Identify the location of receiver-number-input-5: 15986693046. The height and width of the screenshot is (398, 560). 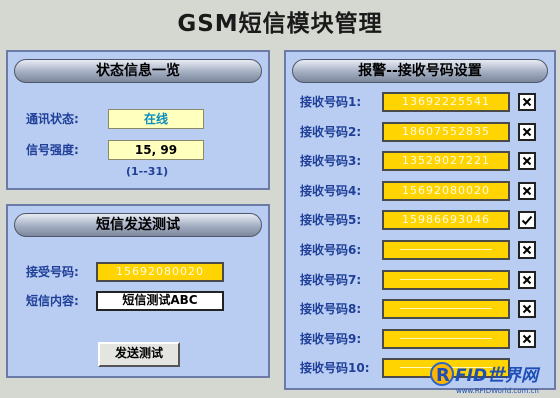
(446, 220).